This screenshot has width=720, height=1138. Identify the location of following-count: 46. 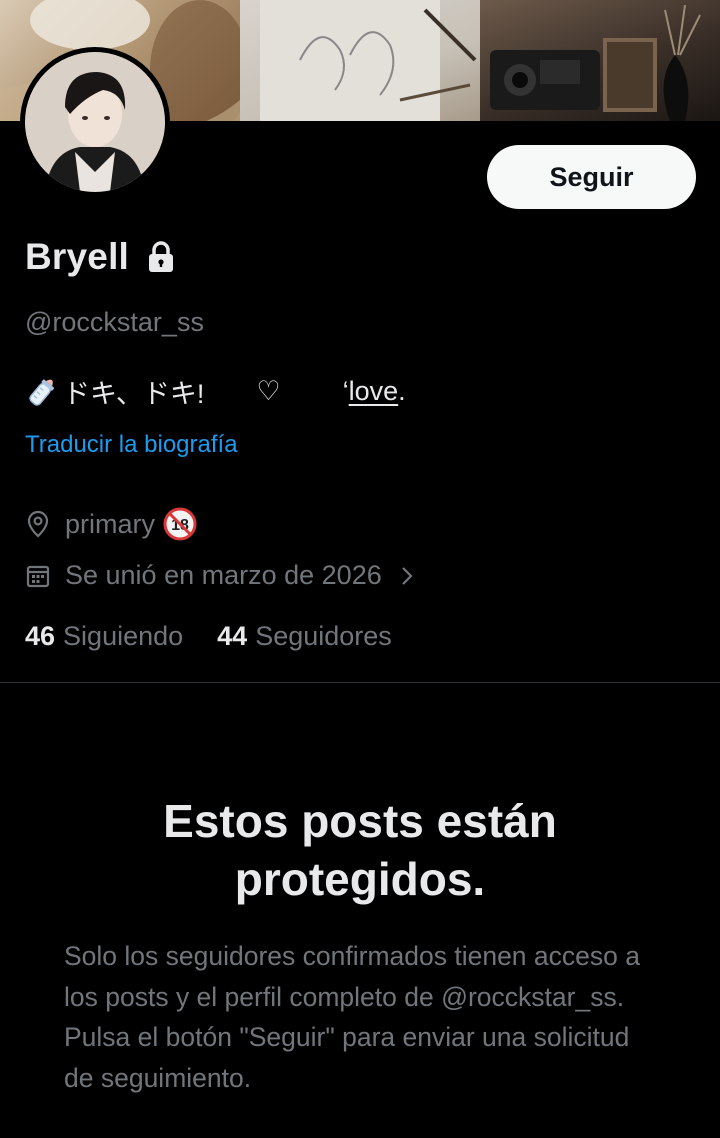
(40, 636).